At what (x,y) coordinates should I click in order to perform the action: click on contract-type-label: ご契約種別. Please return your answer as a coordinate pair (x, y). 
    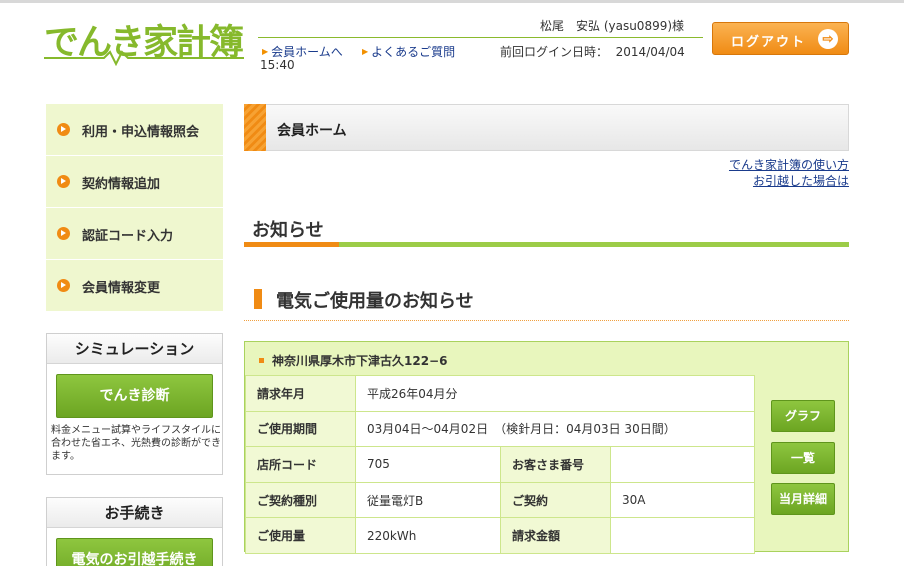
    Looking at the image, I should click on (300, 500).